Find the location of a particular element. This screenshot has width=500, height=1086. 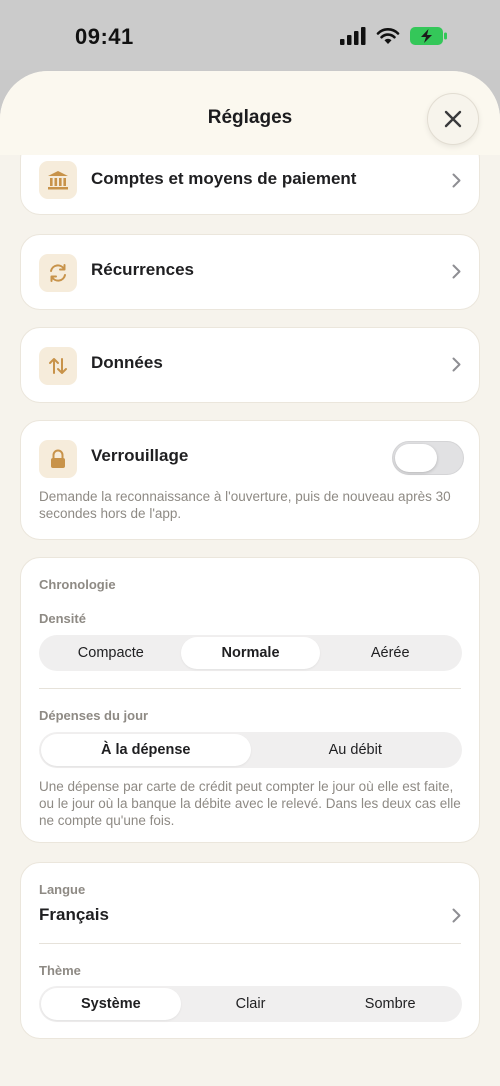

density-option-compacte: Compacte is located at coordinates (111, 653).